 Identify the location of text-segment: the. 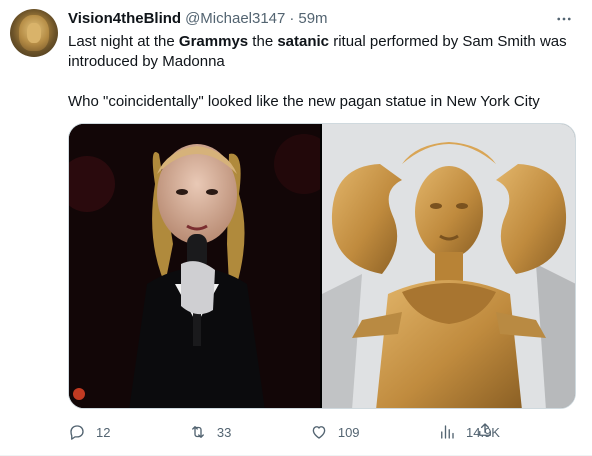
(263, 41).